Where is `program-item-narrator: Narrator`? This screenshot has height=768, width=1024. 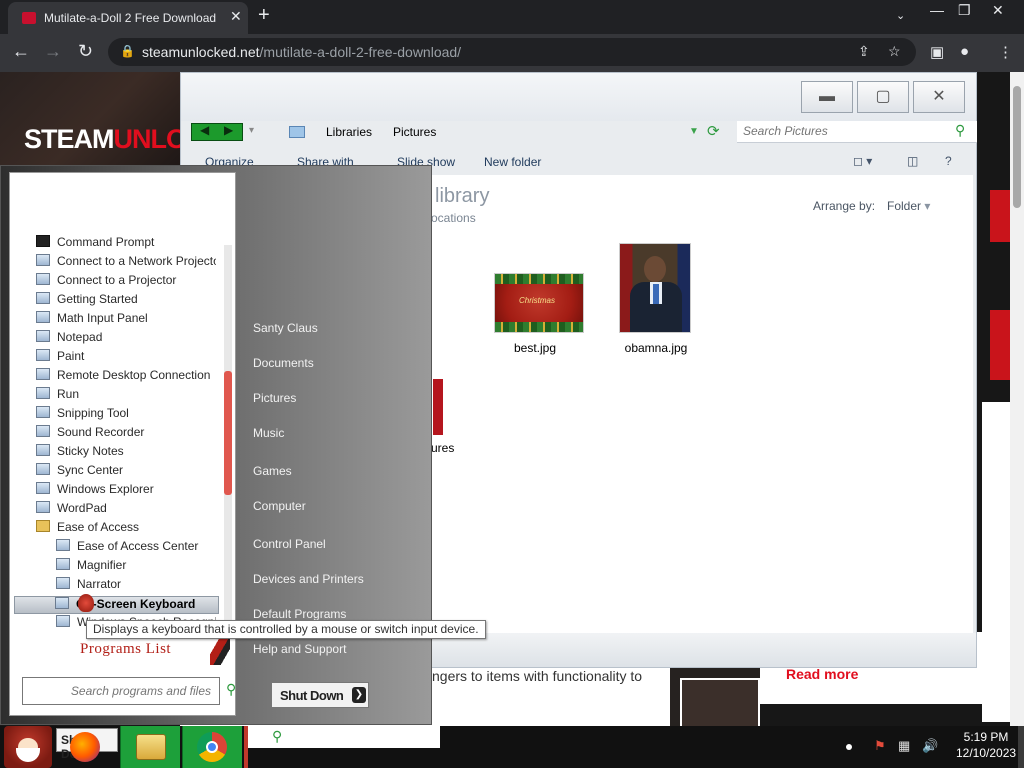
program-item-narrator: Narrator is located at coordinates (136, 586).